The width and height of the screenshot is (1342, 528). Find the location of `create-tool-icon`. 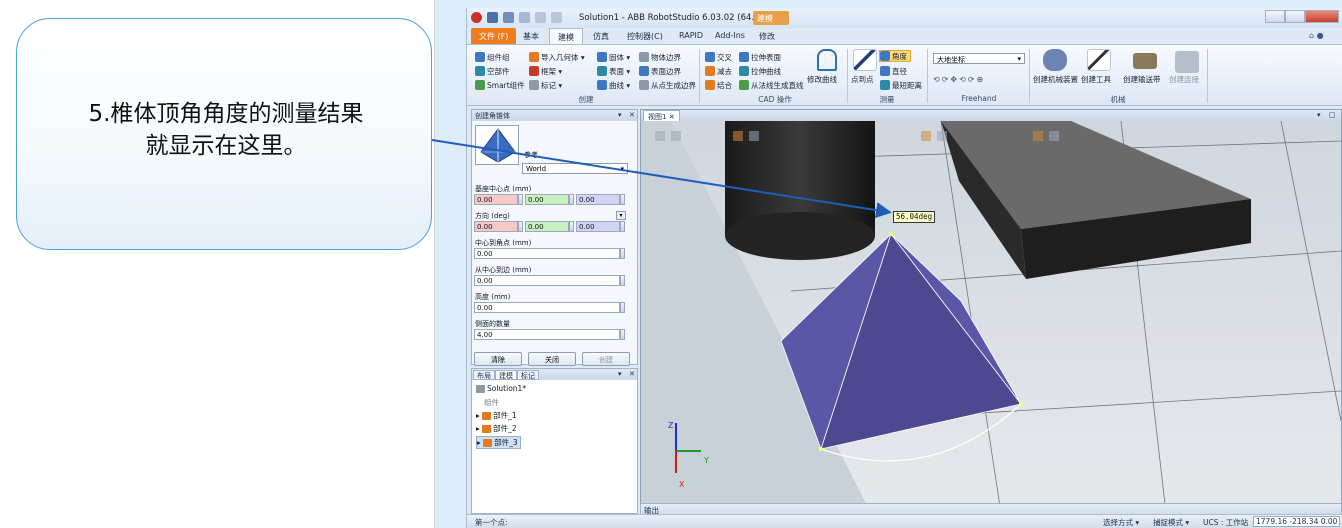

create-tool-icon is located at coordinates (1099, 60).